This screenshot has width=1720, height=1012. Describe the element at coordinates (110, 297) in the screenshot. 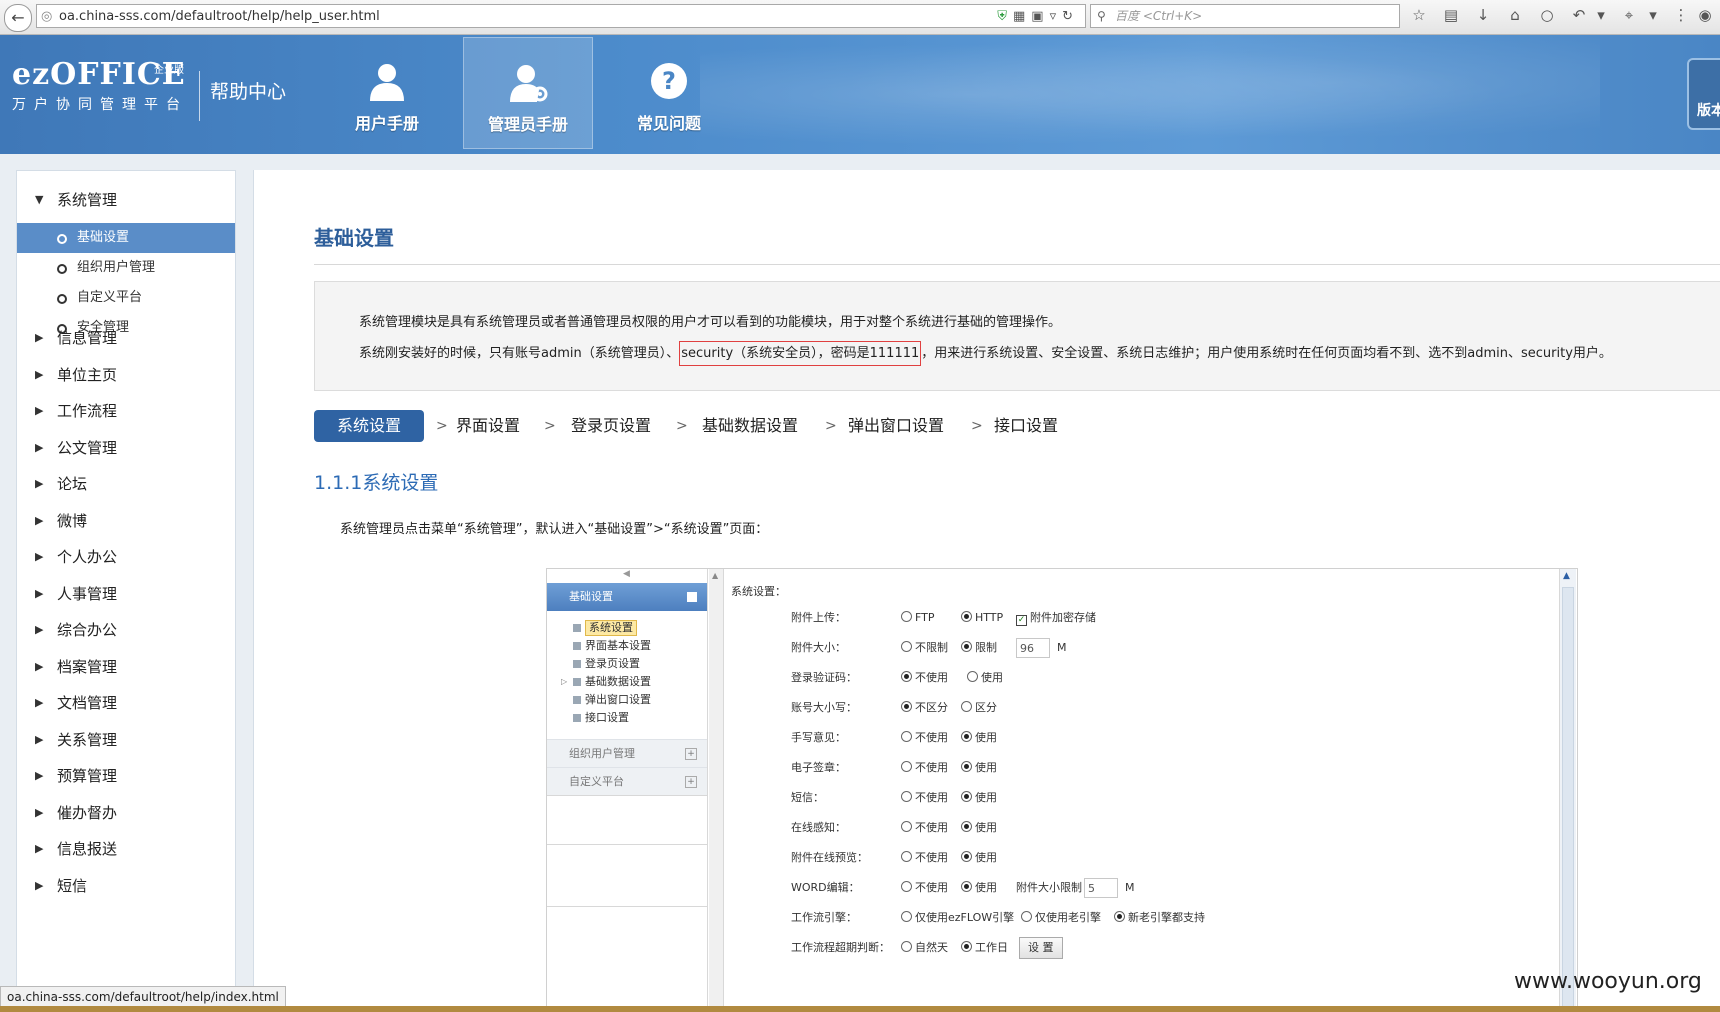

I see `sidebar-item-label: 自定义平台` at that location.